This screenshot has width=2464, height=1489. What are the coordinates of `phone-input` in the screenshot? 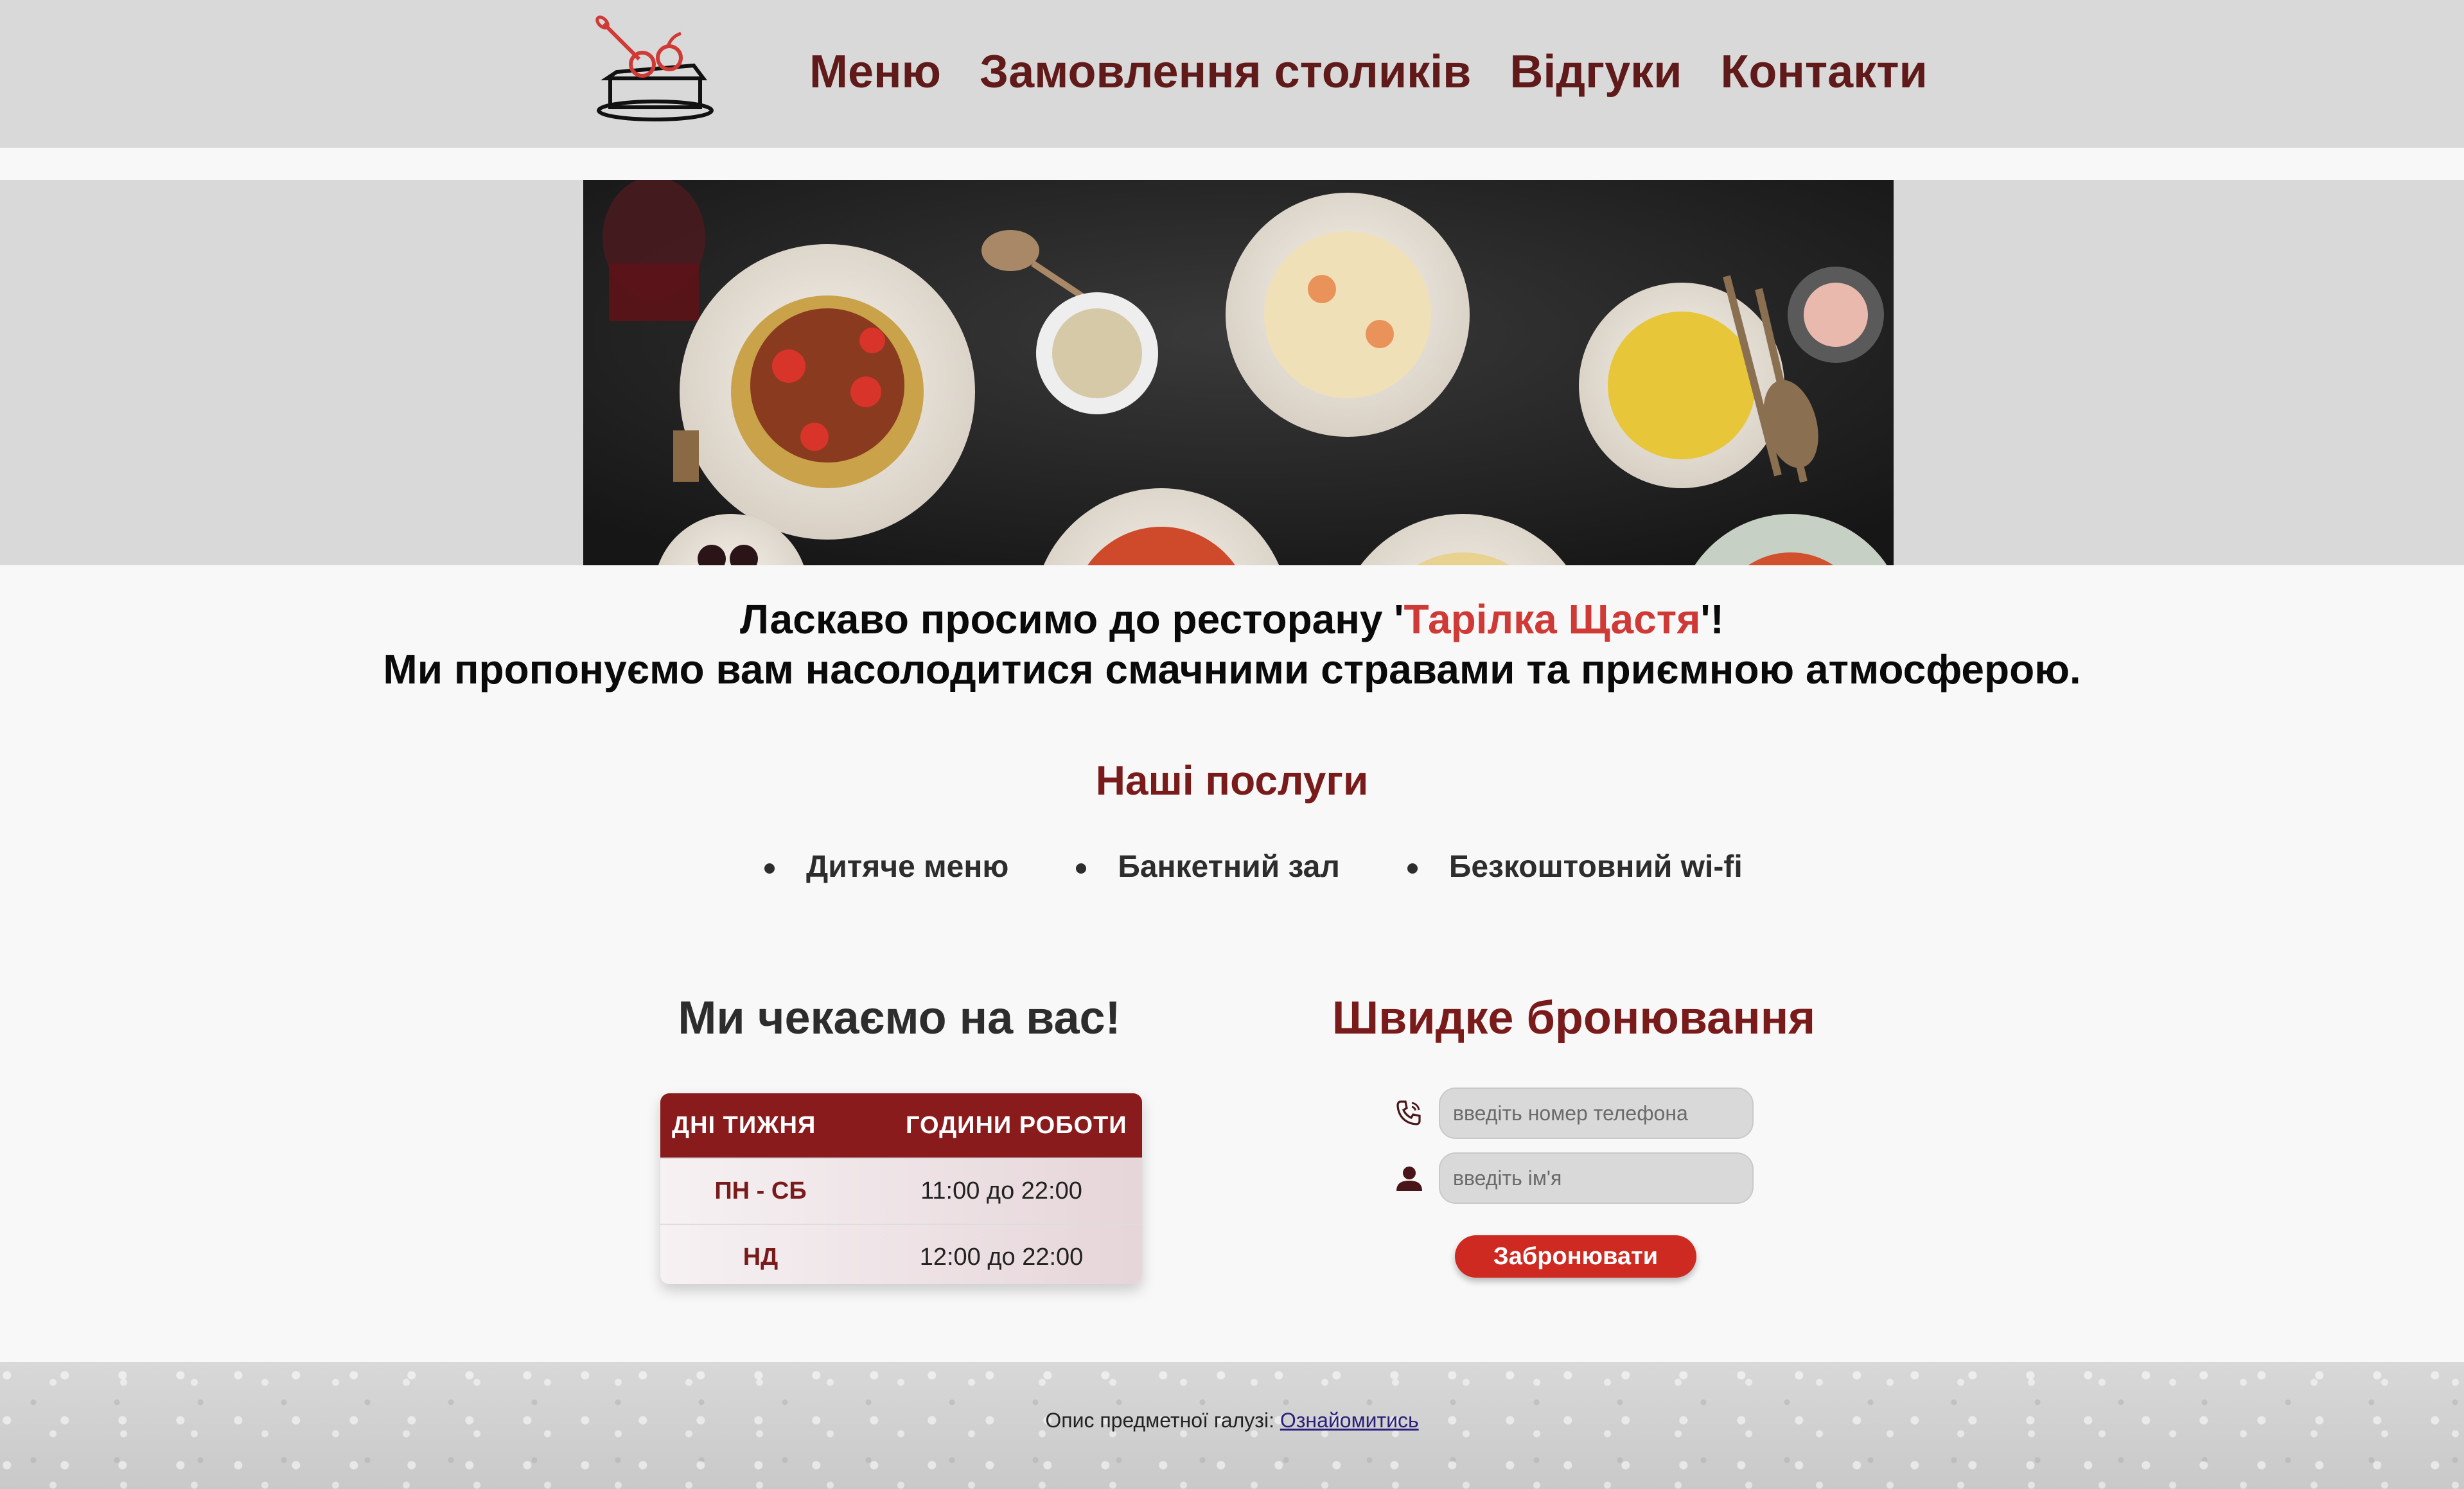 It's located at (1597, 1113).